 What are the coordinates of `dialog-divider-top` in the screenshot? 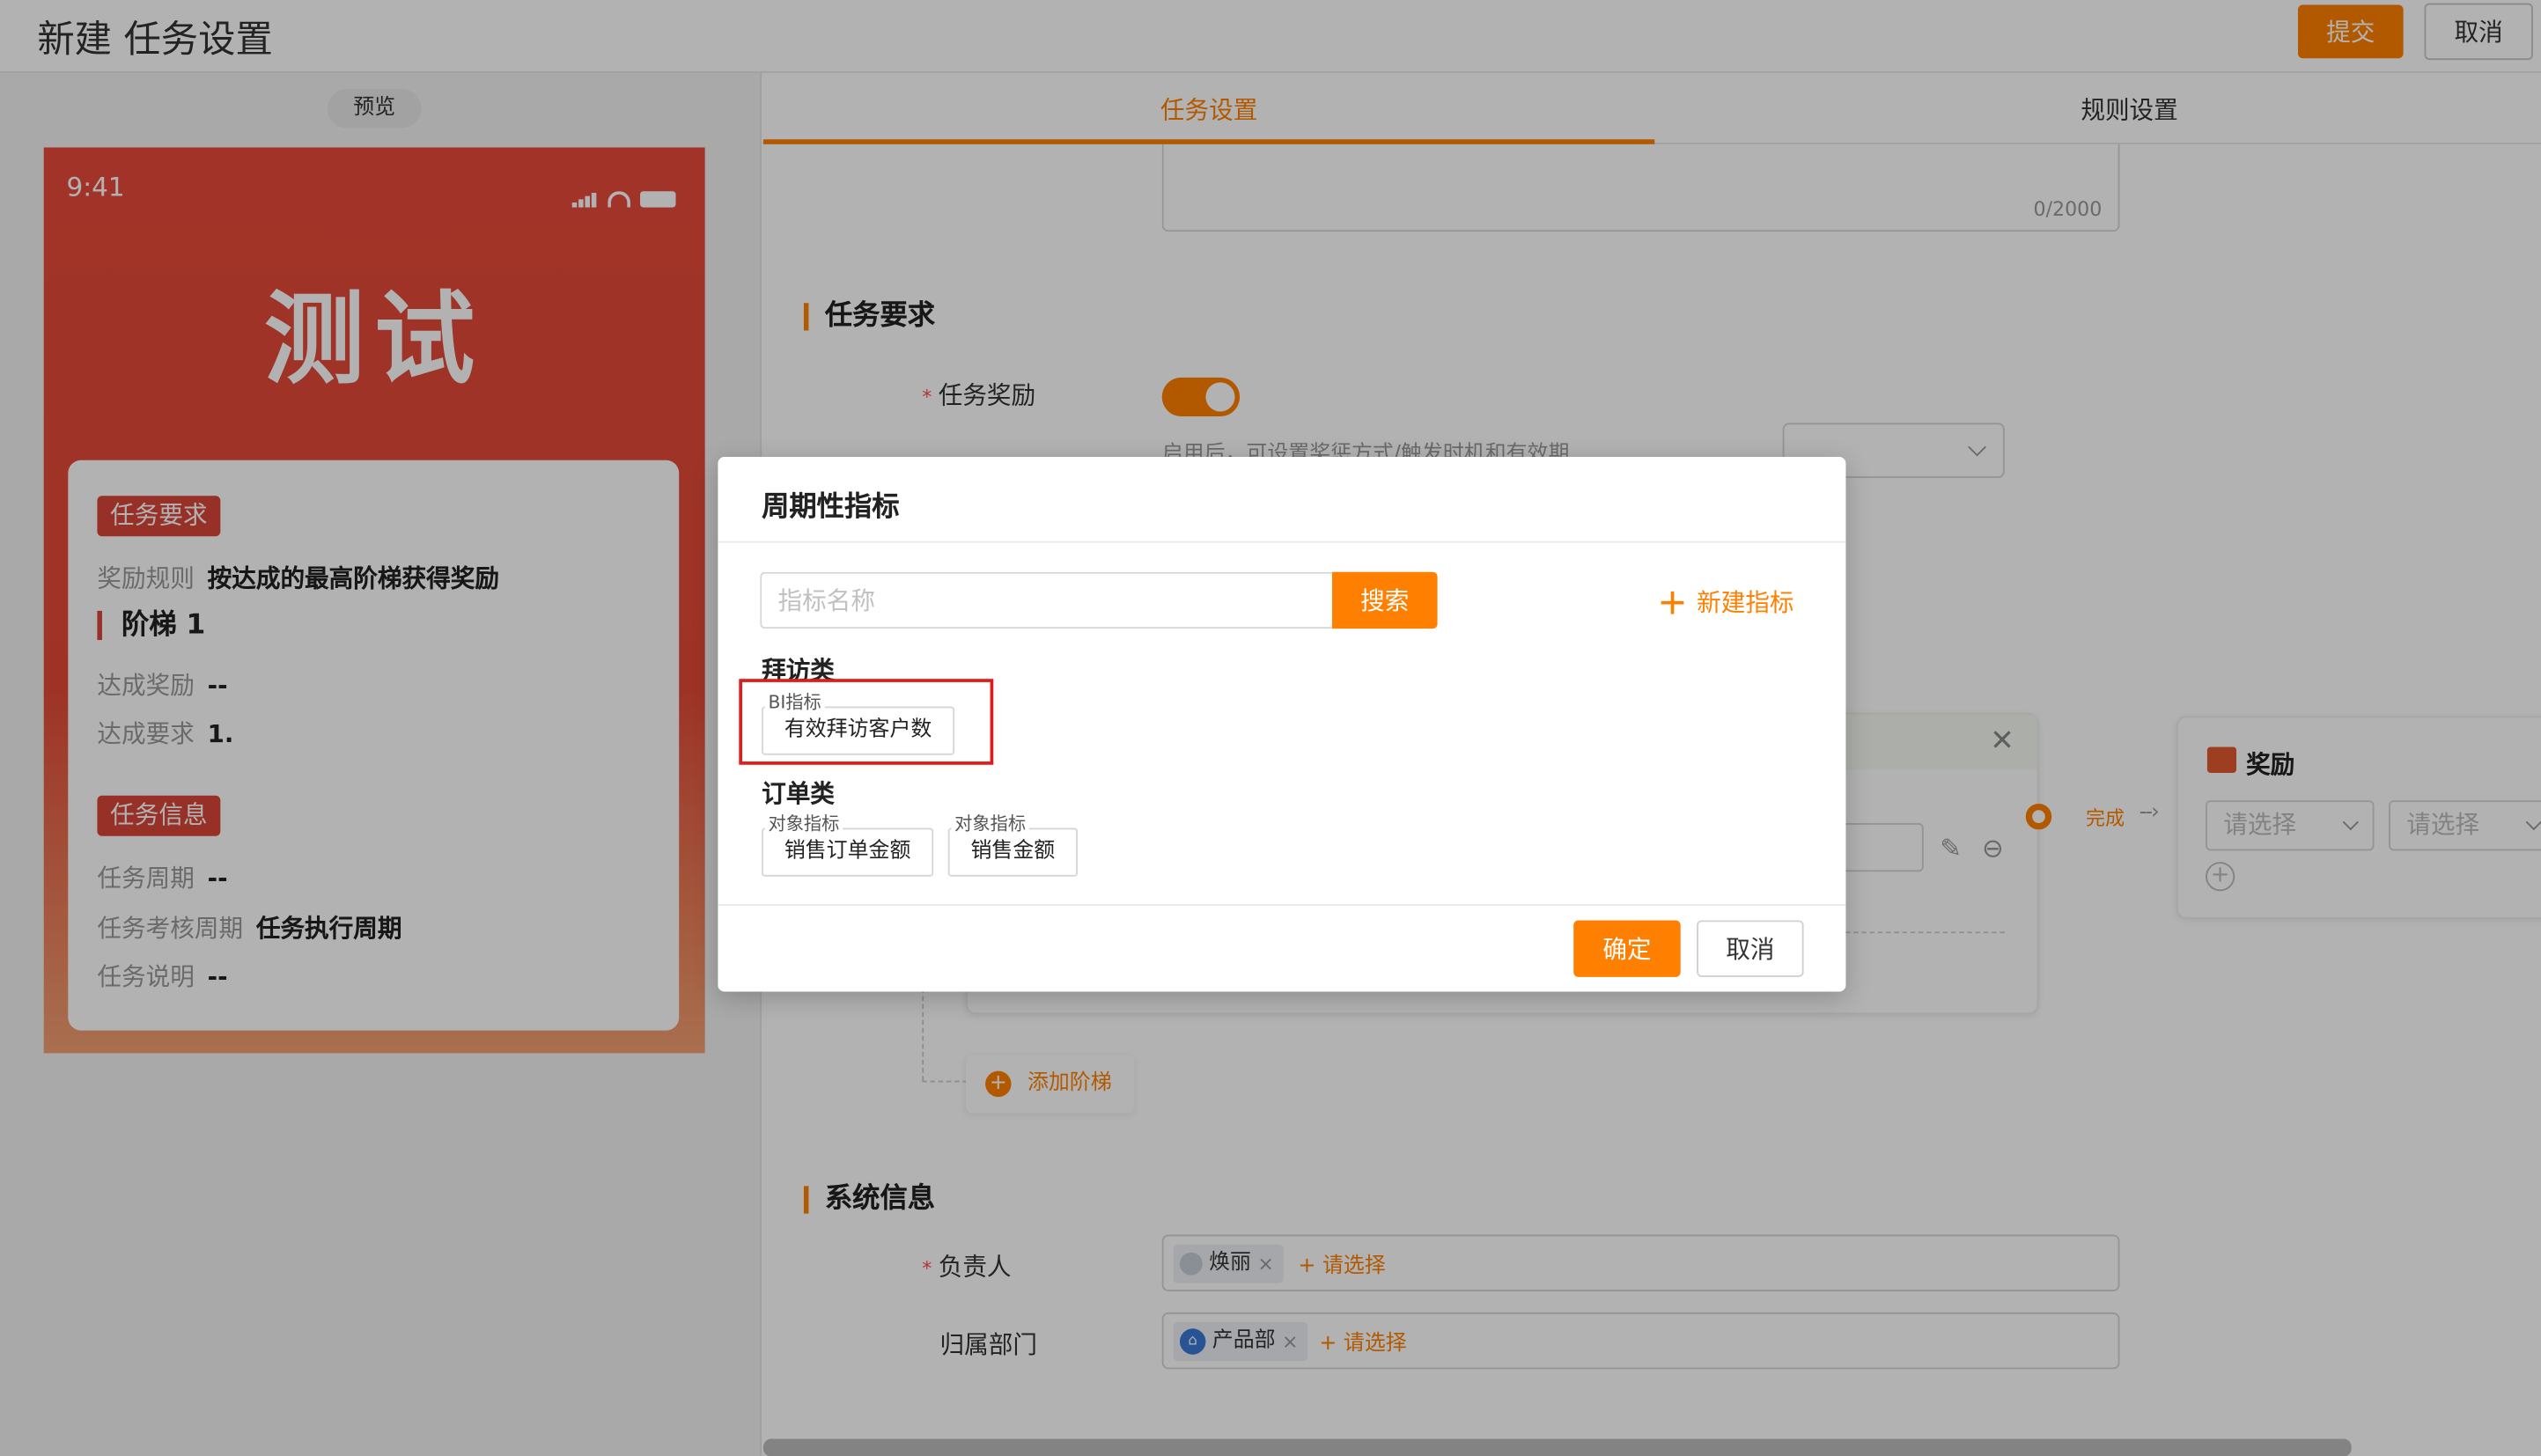 It's located at (1282, 541).